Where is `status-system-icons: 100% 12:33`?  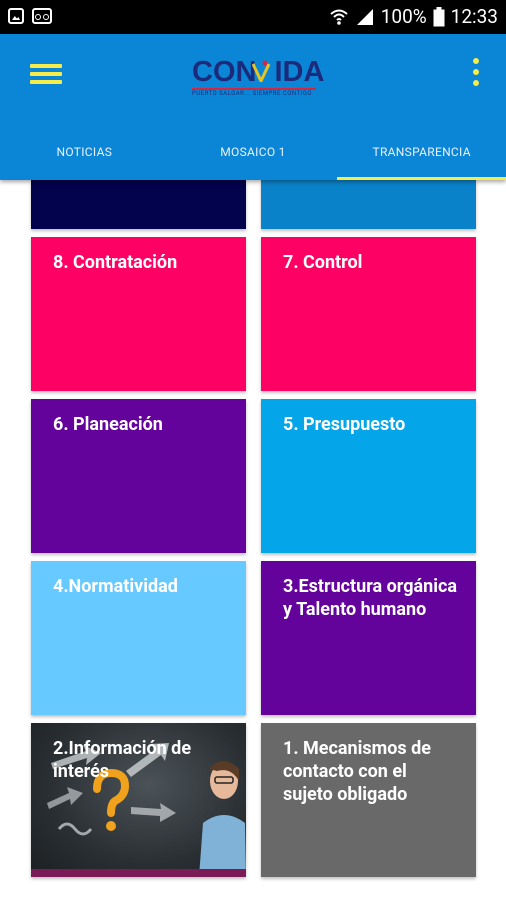
status-system-icons: 100% 12:33 is located at coordinates (413, 17).